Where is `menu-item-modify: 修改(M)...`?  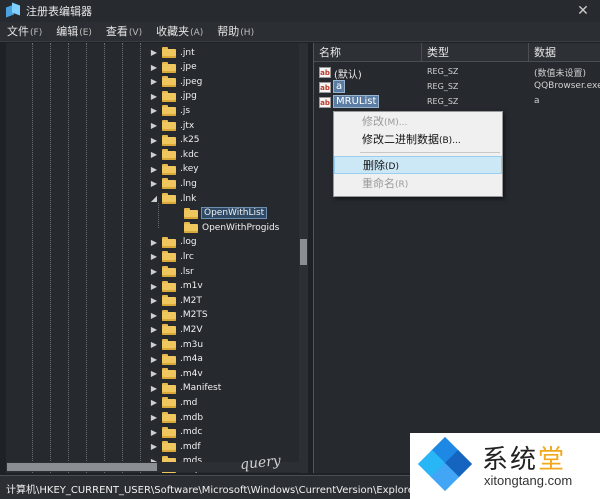 menu-item-modify: 修改(M)... is located at coordinates (418, 122).